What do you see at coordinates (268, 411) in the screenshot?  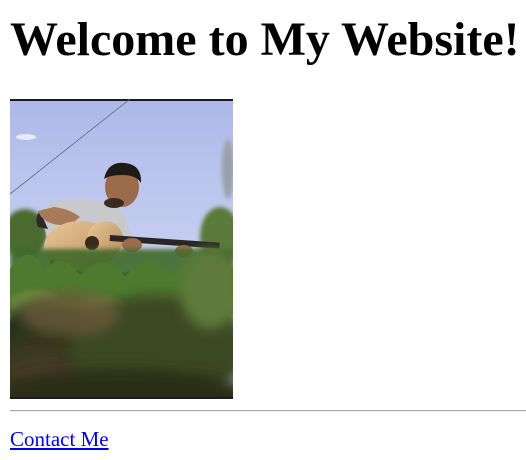 I see `divider` at bounding box center [268, 411].